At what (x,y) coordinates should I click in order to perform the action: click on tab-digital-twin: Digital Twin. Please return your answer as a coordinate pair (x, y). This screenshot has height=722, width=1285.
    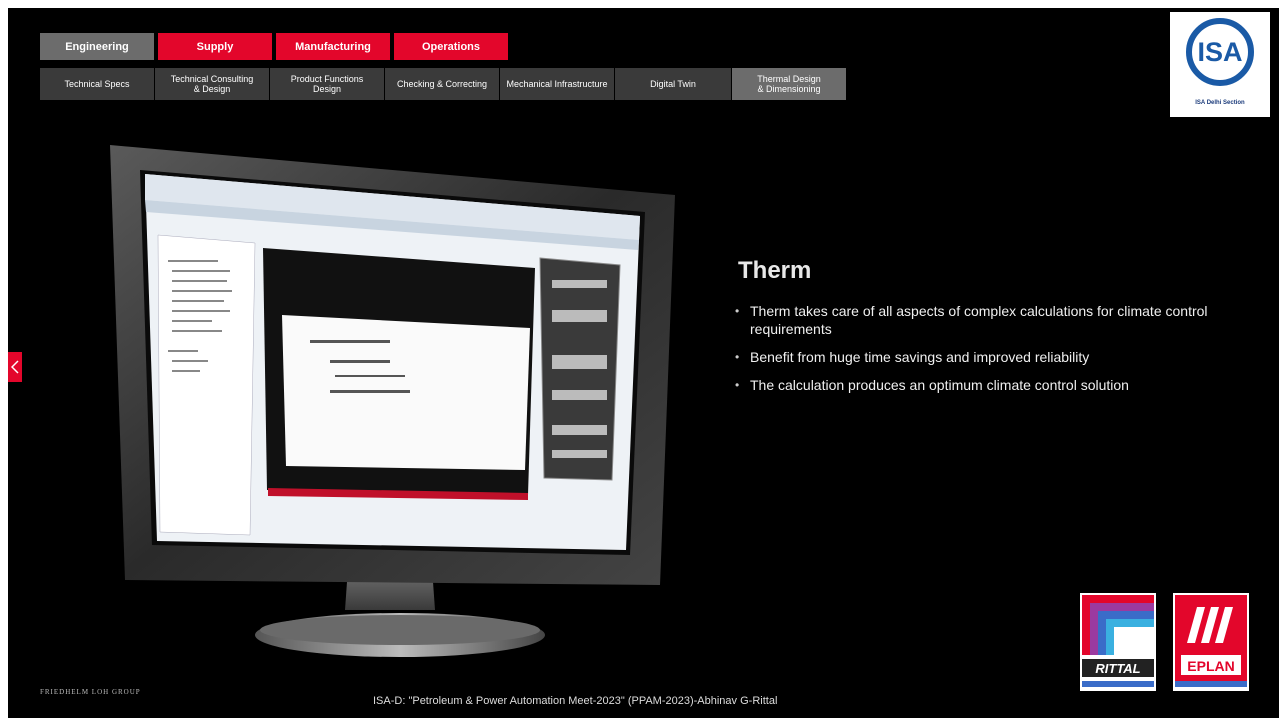
    Looking at the image, I should click on (673, 84).